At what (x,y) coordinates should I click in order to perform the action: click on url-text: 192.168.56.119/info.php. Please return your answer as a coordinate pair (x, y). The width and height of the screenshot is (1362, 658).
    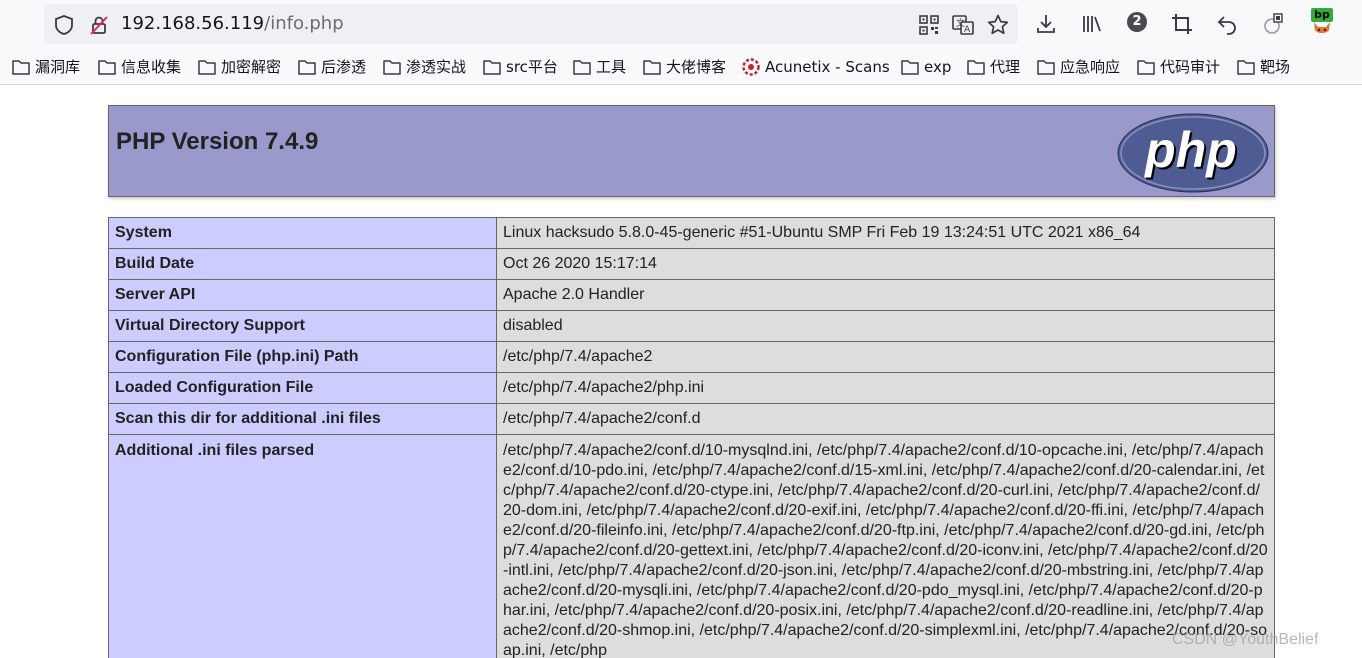
    Looking at the image, I should click on (232, 23).